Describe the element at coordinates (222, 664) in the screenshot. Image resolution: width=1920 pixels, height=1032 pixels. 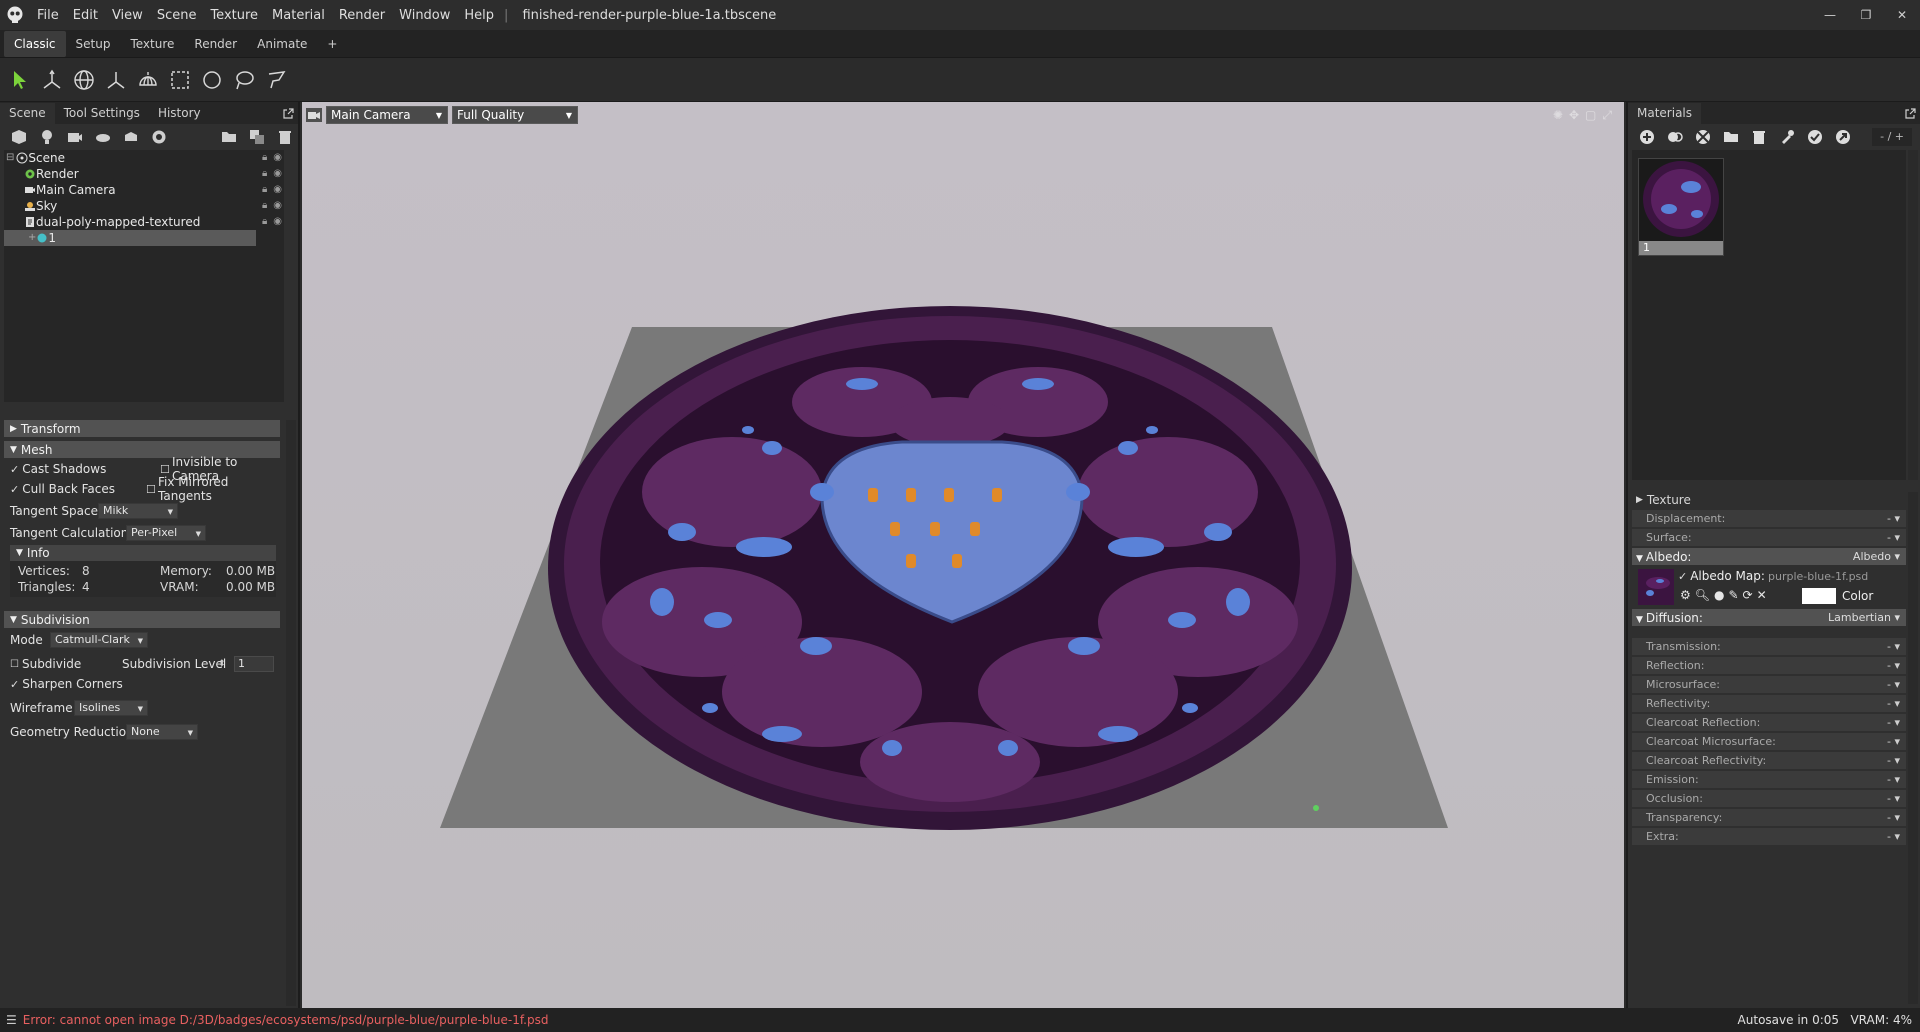
I see `spinner-icon: ⬍` at that location.